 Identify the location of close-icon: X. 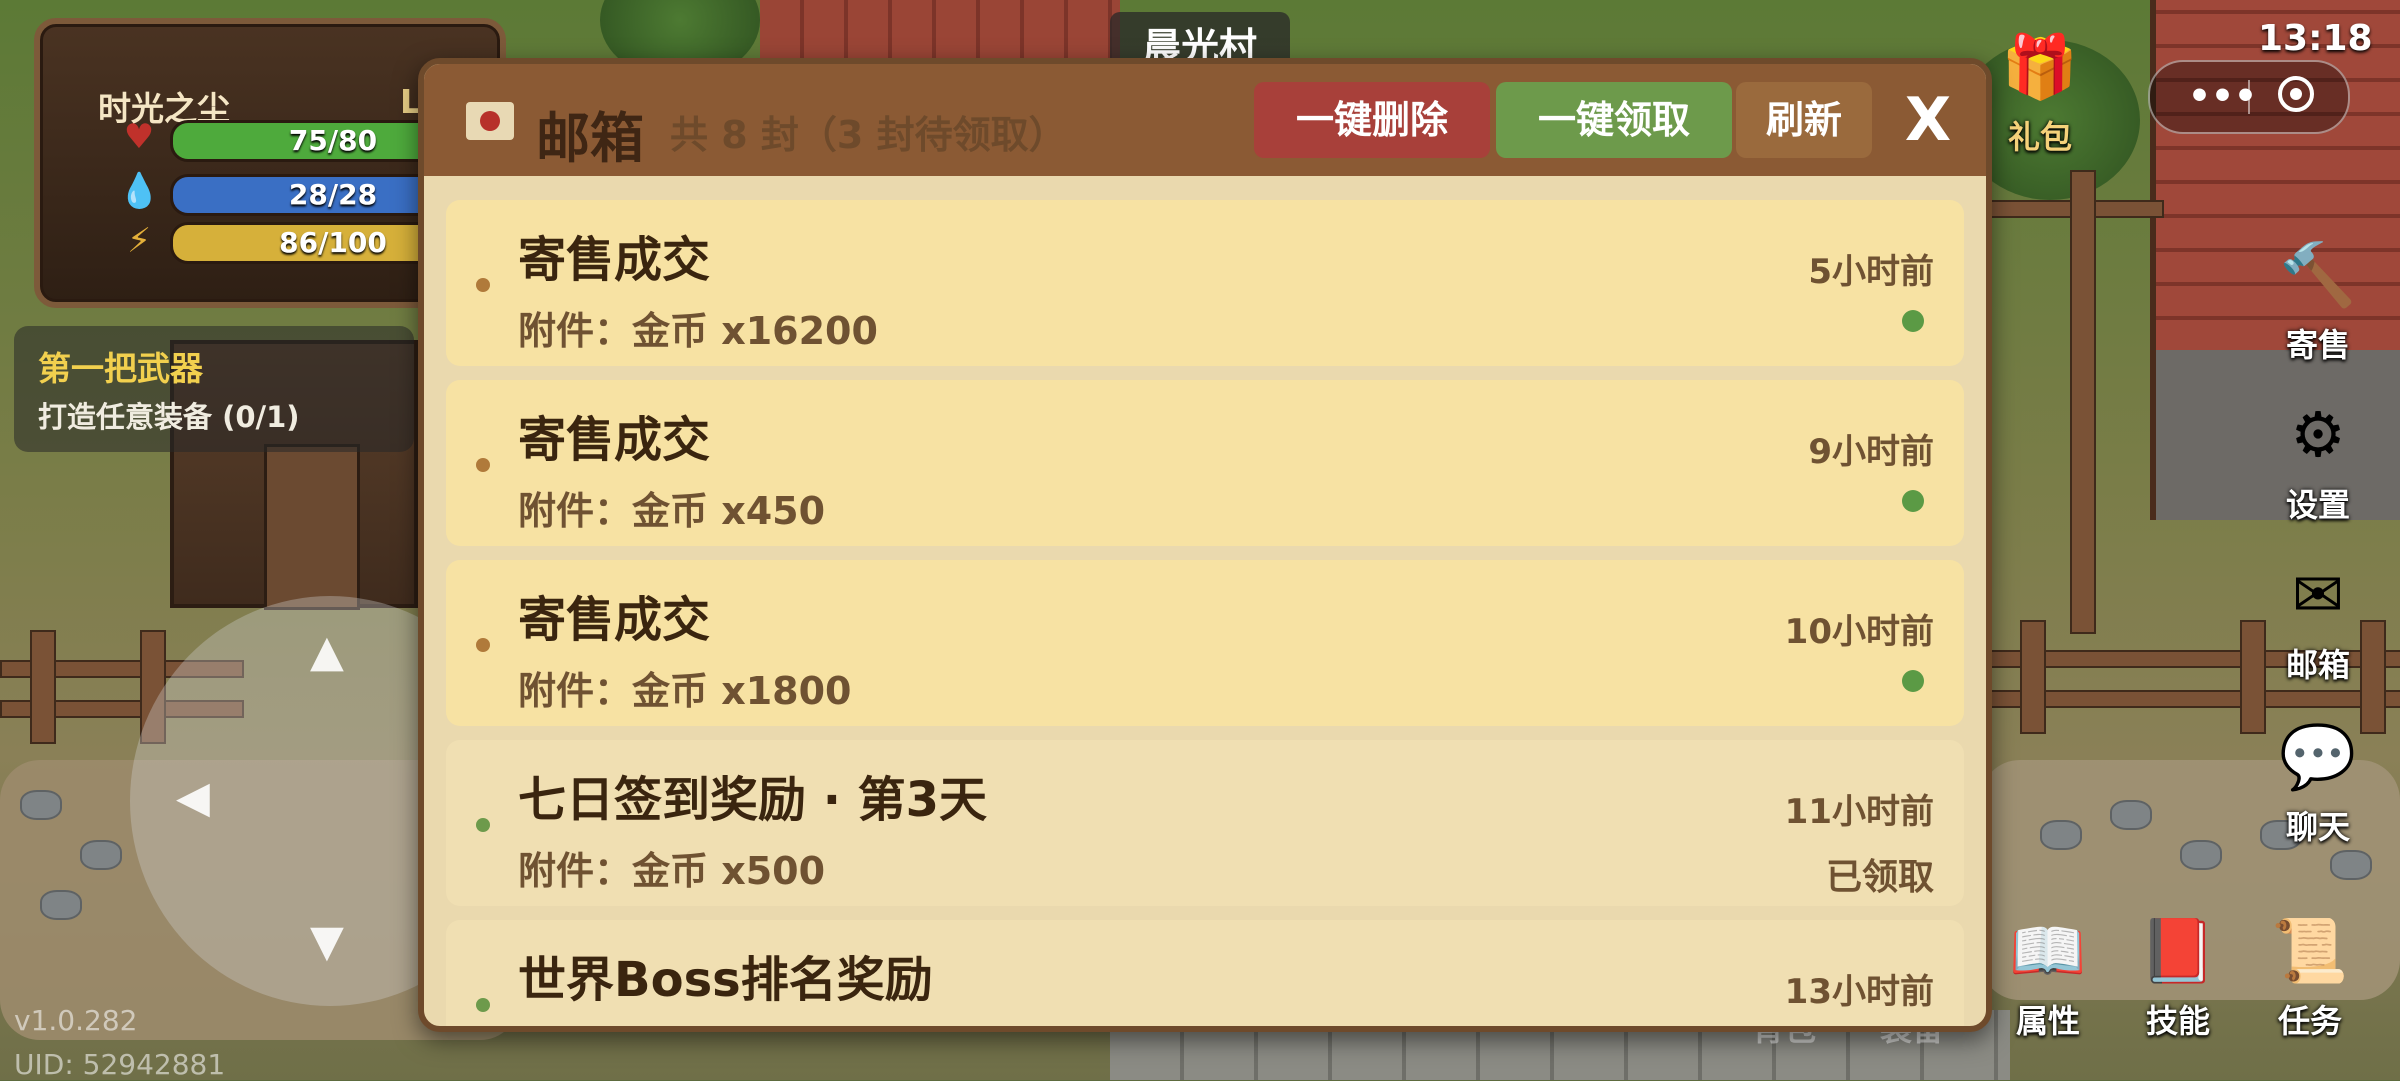
(1928, 120).